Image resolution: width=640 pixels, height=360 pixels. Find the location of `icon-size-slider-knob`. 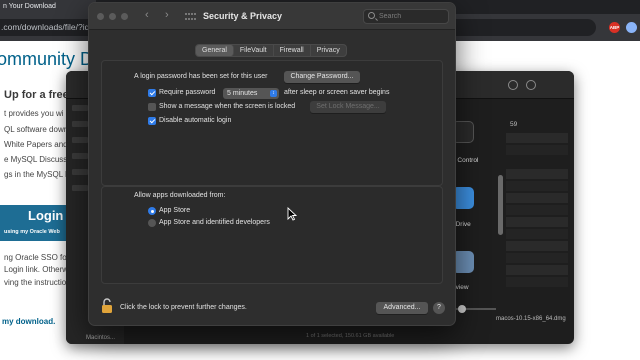

icon-size-slider-knob is located at coordinates (462, 309).